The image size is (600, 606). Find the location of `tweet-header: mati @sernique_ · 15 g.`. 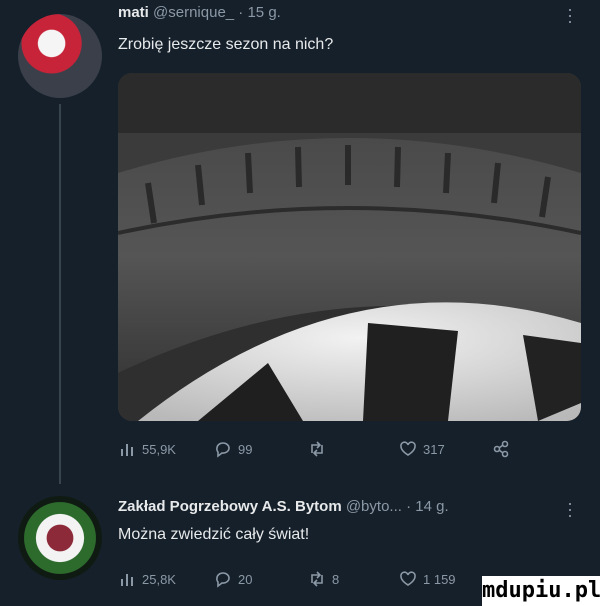

tweet-header: mati @sernique_ · 15 g. is located at coordinates (199, 12).